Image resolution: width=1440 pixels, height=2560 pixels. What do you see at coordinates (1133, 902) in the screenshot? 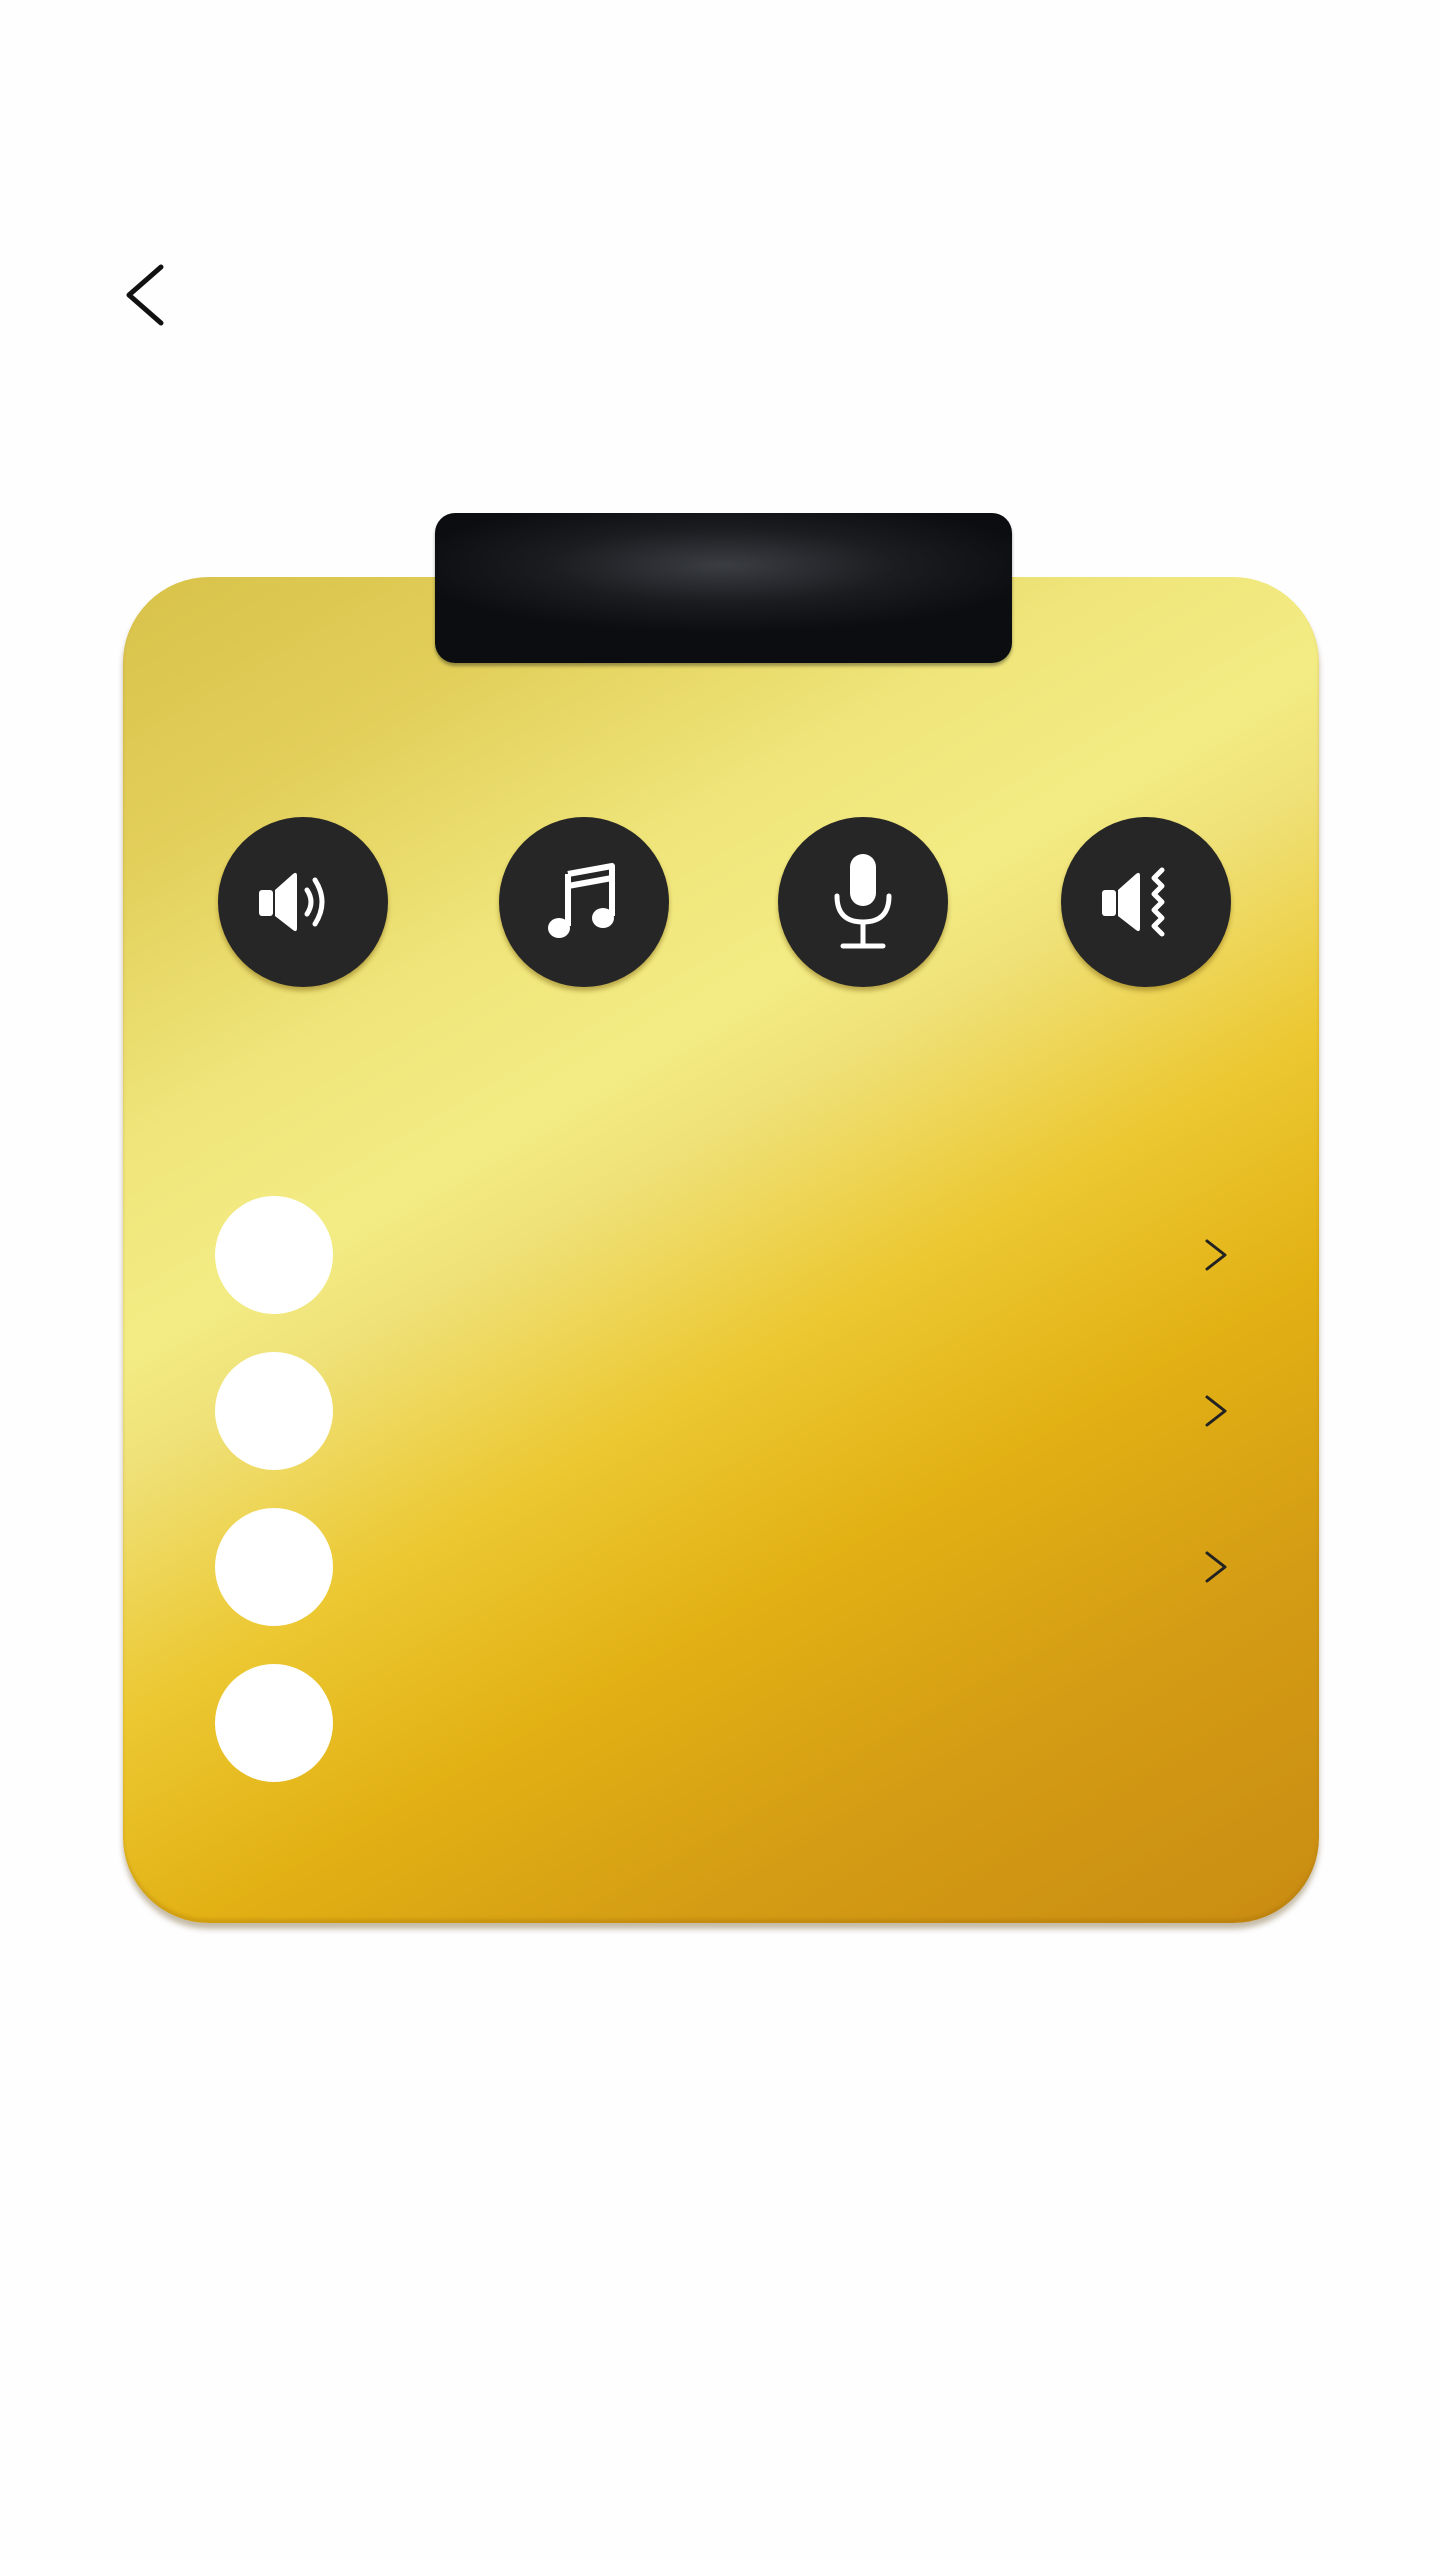
I see `speaker-vibration-icon` at bounding box center [1133, 902].